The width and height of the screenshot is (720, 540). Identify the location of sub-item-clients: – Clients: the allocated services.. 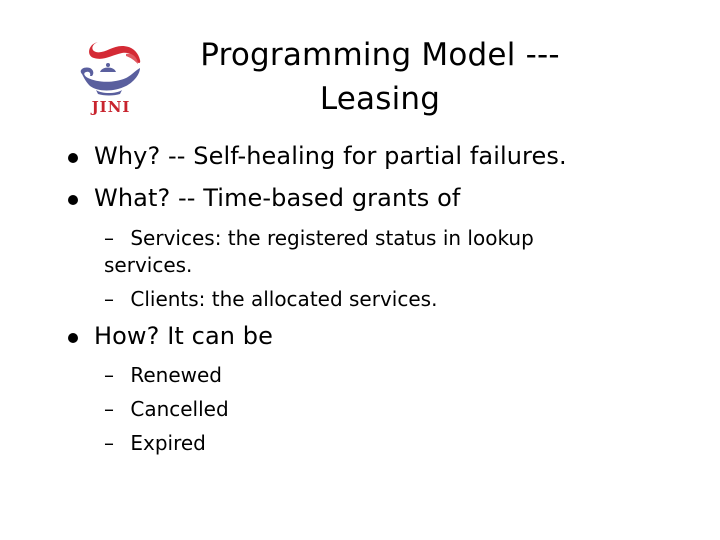
(270, 299).